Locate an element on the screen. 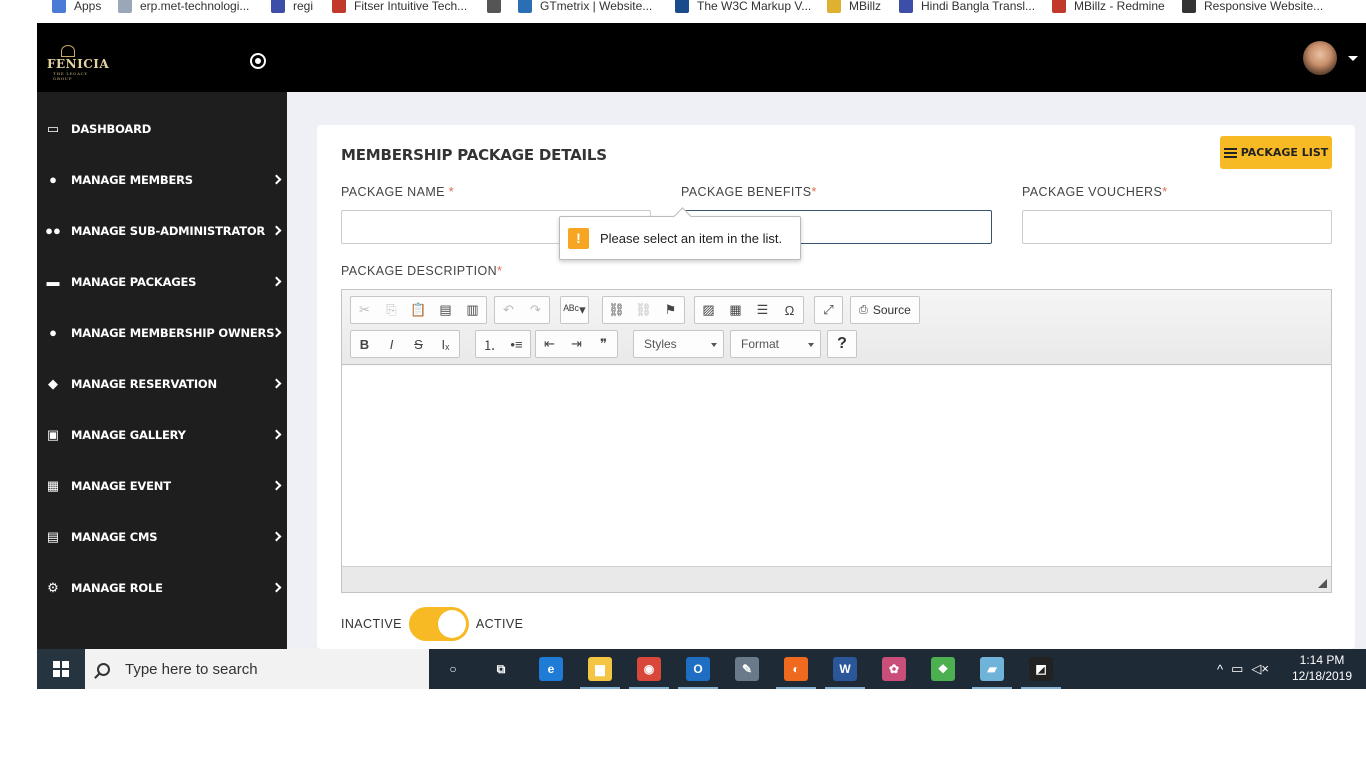  basic-styles-group: B I S Iₓ is located at coordinates (405, 344).